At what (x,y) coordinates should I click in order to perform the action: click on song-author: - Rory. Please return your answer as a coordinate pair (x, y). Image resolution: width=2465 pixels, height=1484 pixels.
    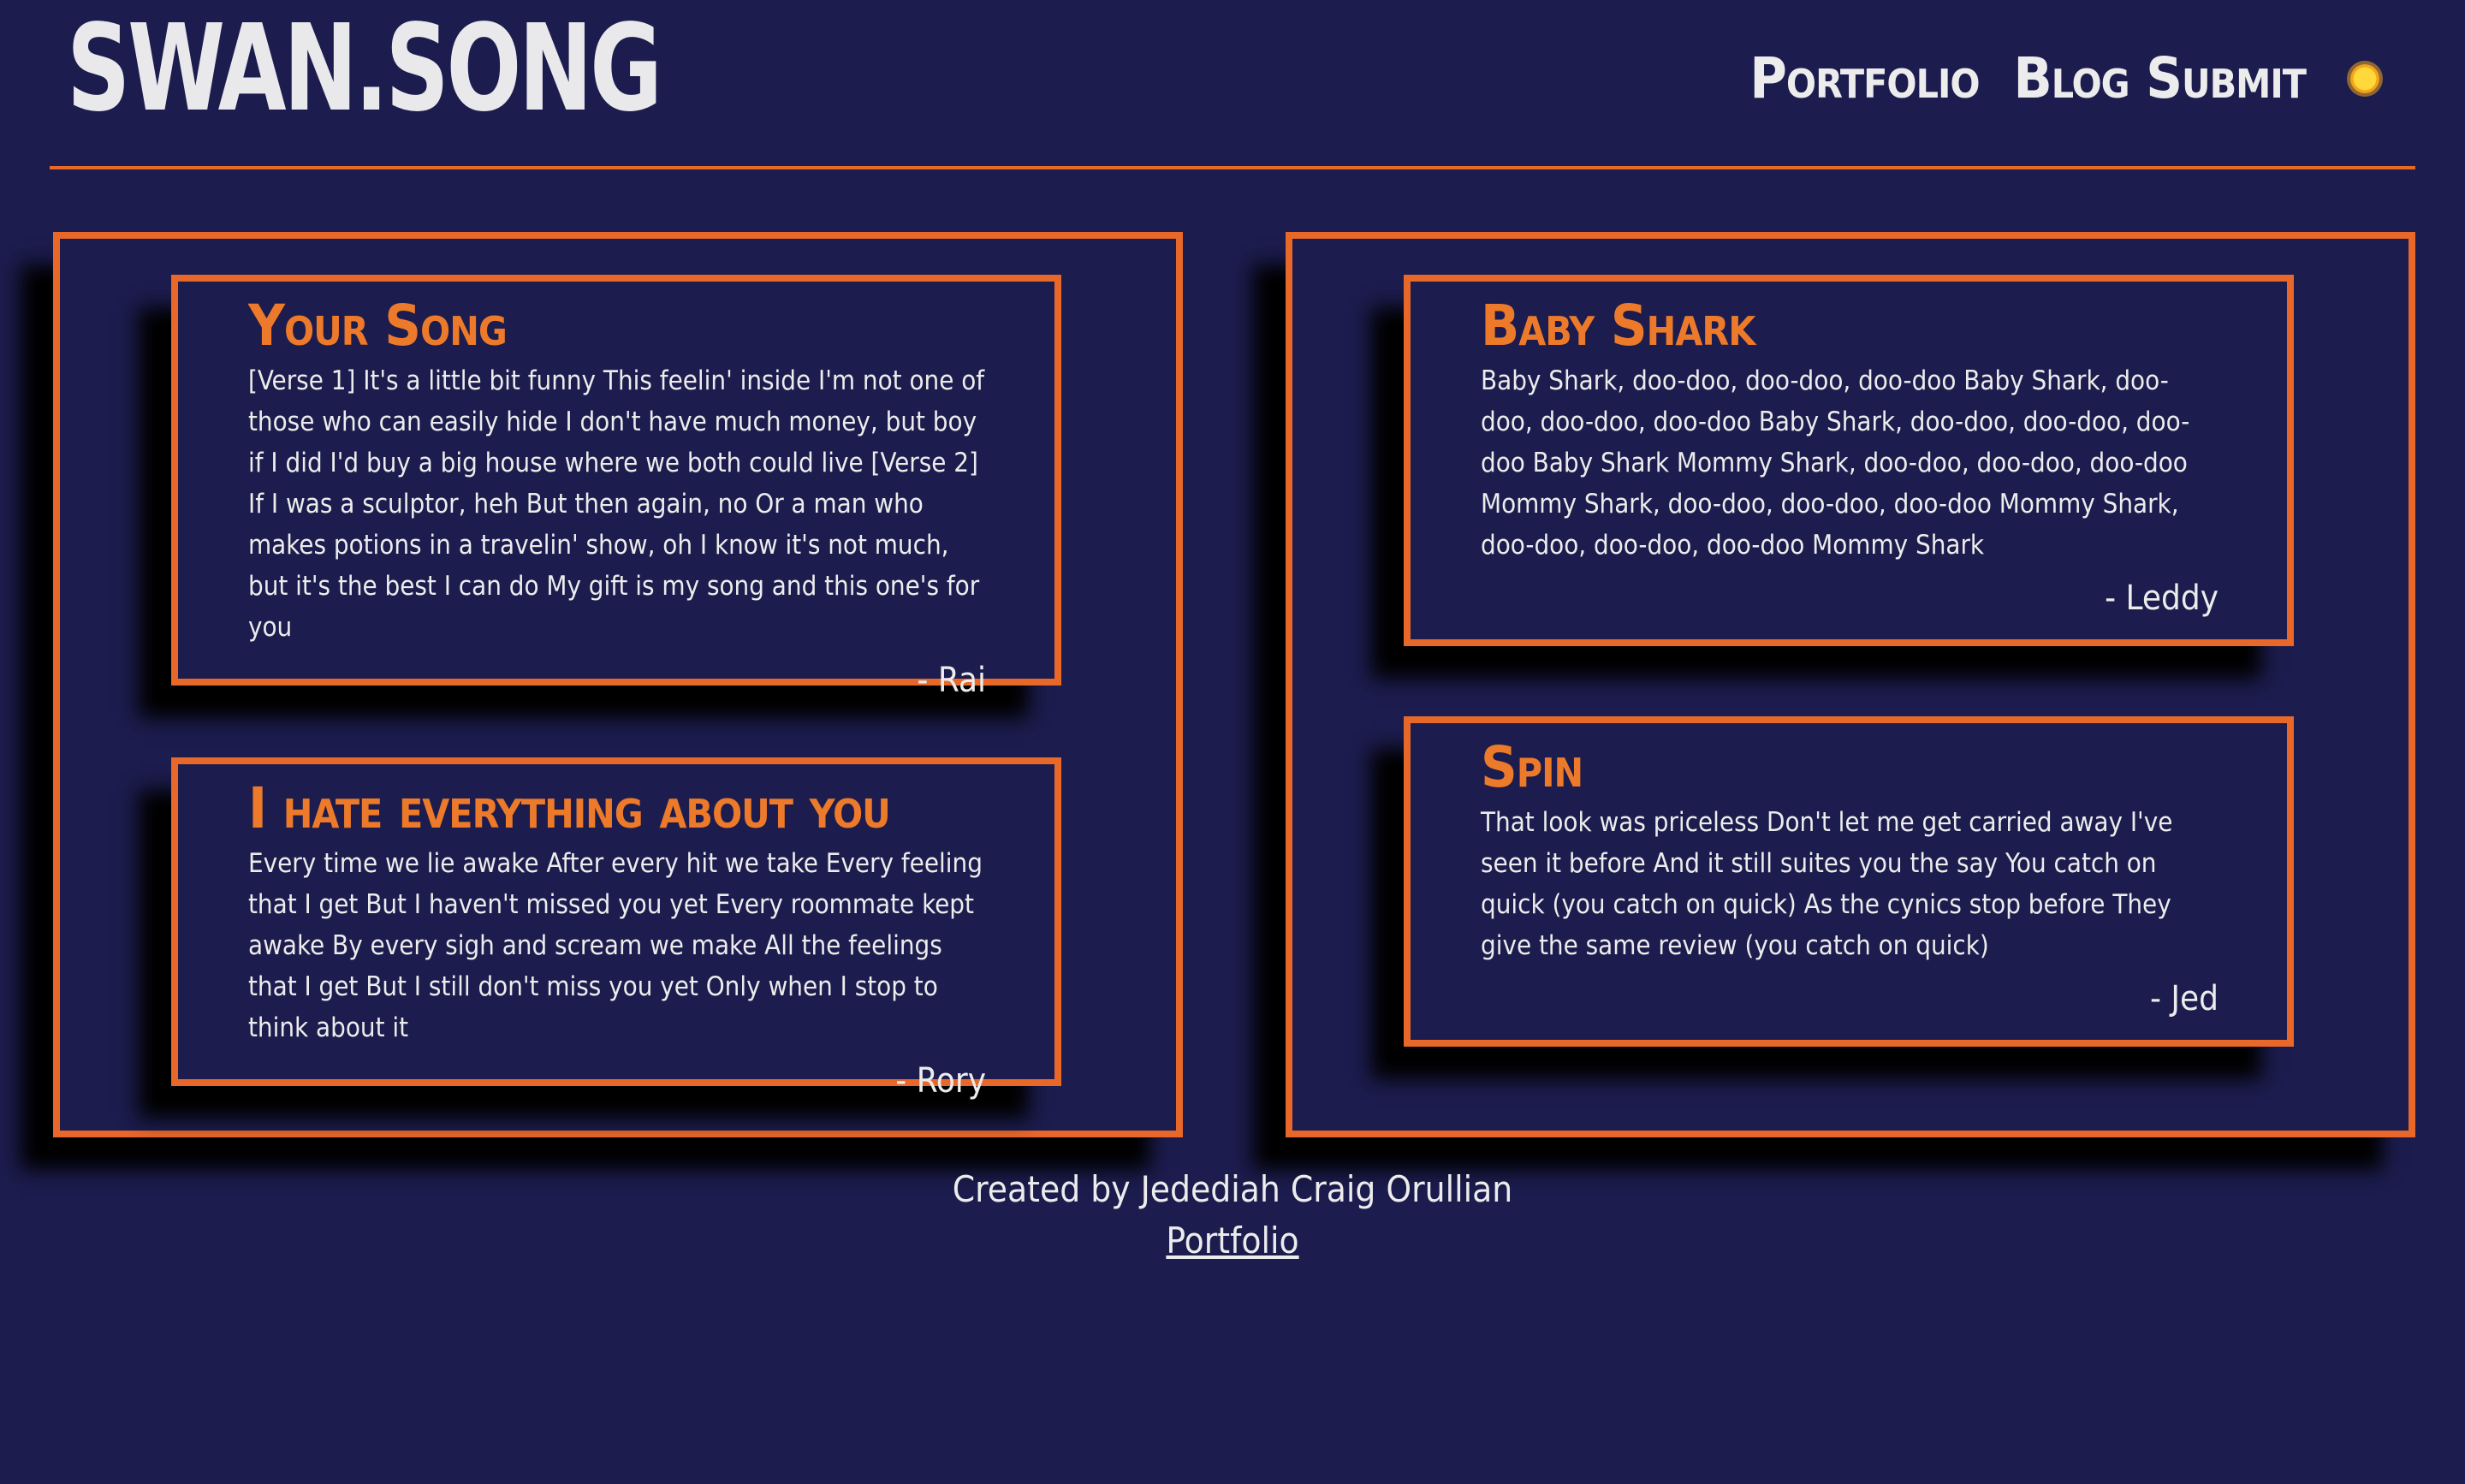
    Looking at the image, I should click on (940, 1081).